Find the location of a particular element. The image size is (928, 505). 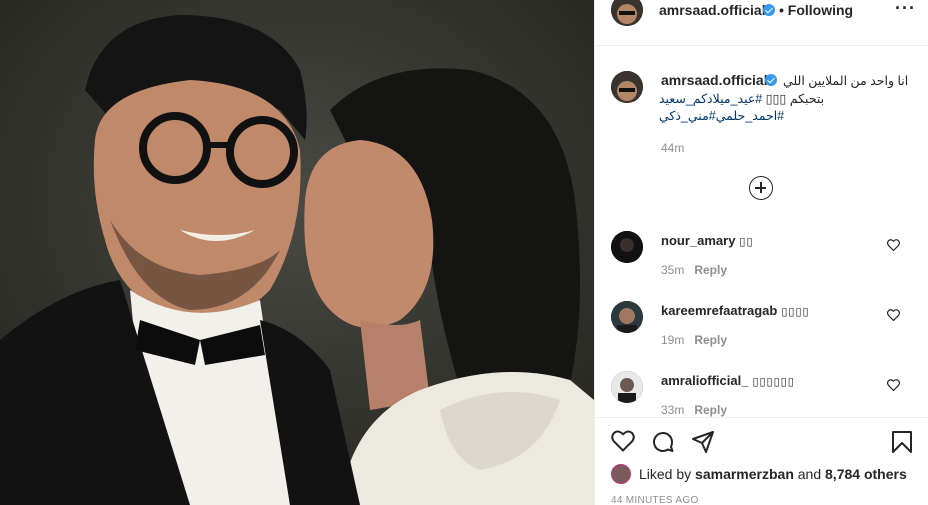

liked-by-text: Liked by samarmerzban and 8,784 others is located at coordinates (773, 474).